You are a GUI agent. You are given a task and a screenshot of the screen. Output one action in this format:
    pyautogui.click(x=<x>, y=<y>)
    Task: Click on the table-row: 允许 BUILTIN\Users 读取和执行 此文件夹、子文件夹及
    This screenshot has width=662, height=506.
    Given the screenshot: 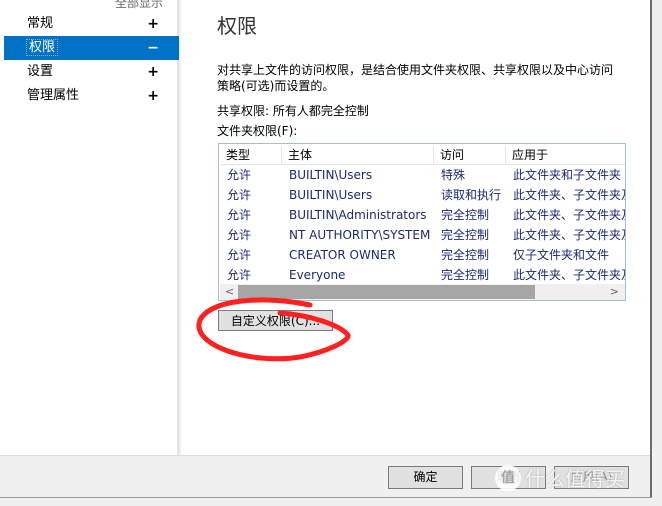 What is the action you would take?
    pyautogui.click(x=422, y=195)
    